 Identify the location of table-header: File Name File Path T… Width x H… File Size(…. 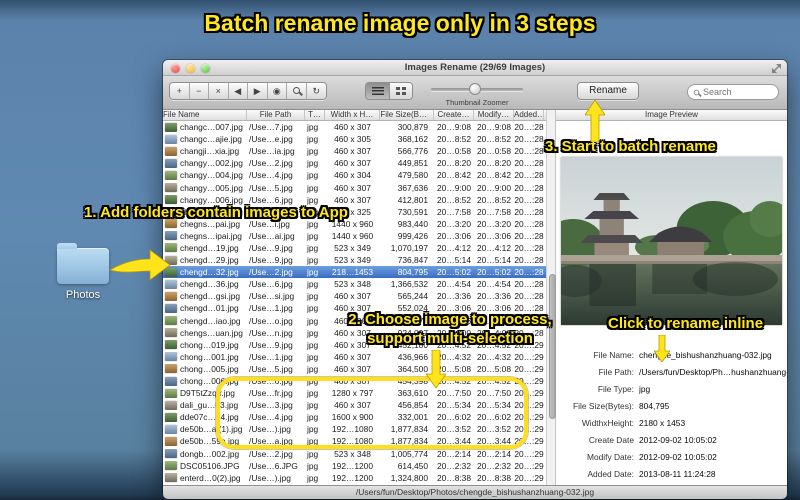
(354, 115).